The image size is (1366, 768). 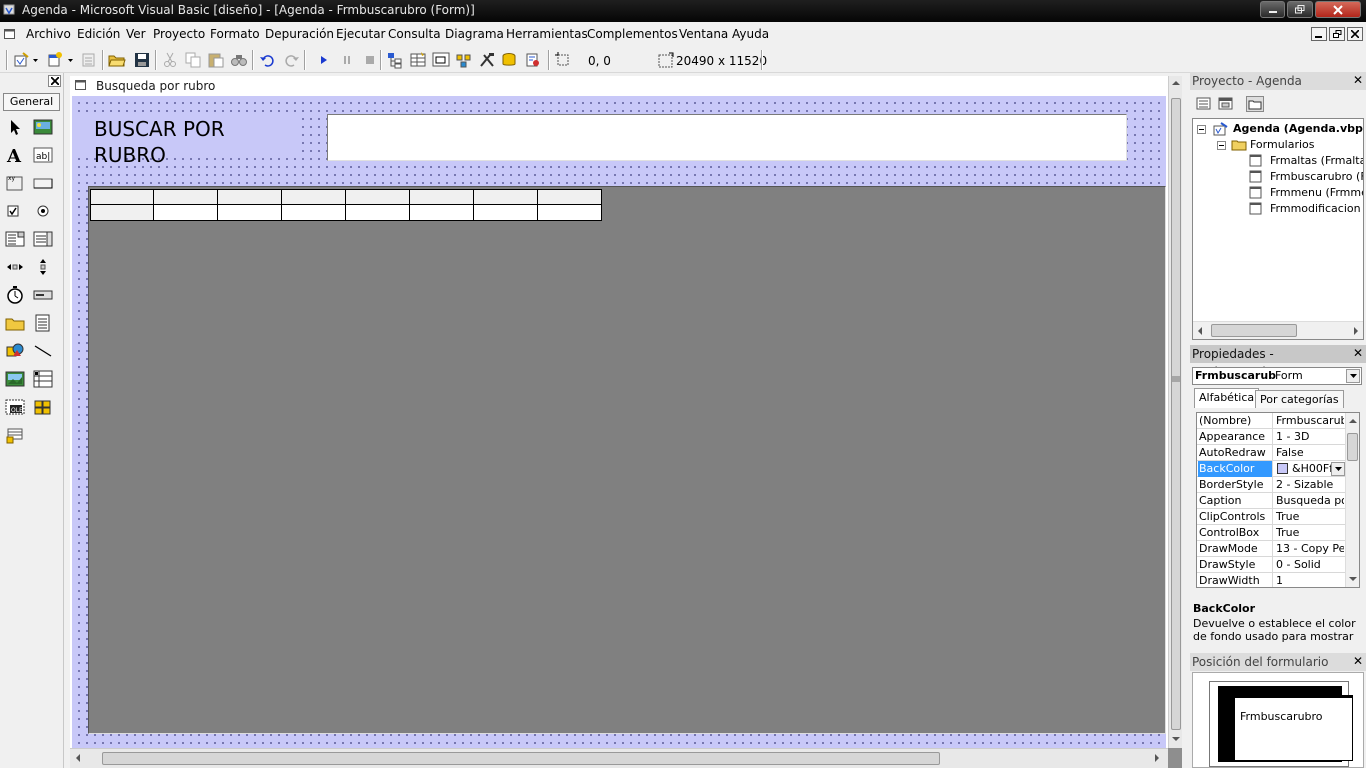 I want to click on menu-consulta: Consulta, so click(x=414, y=34).